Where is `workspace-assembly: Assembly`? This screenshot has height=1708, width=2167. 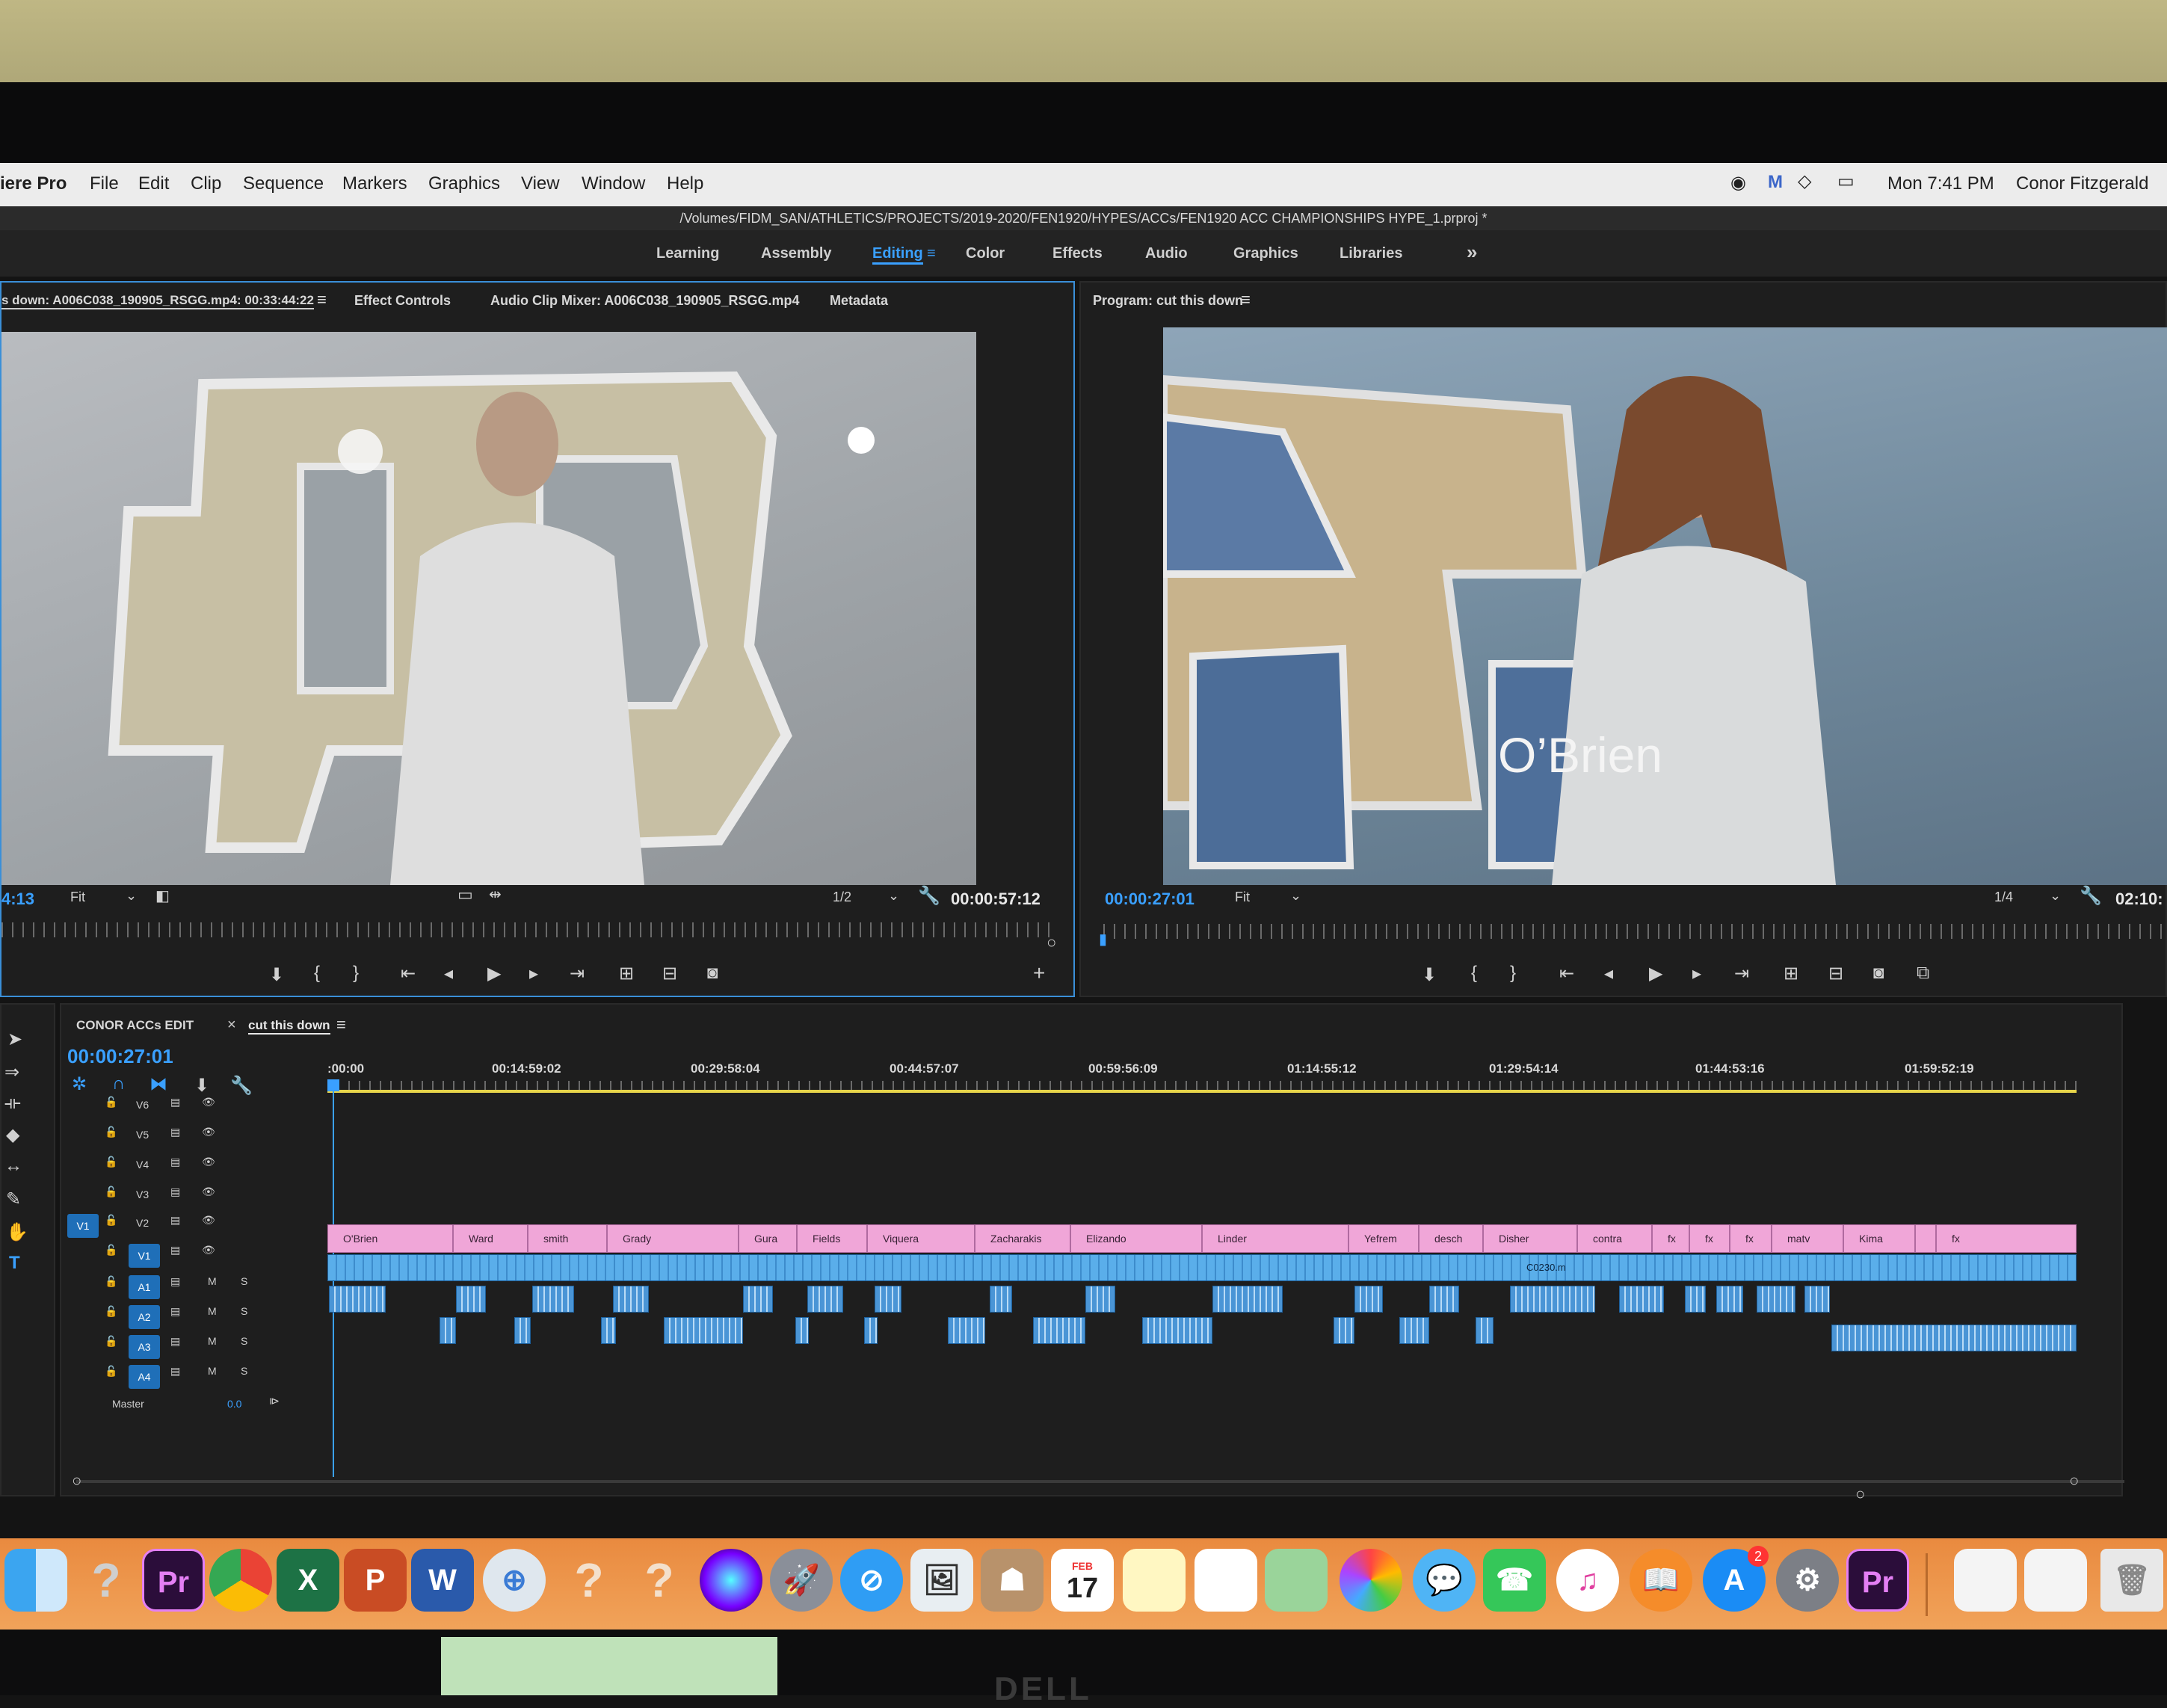
workspace-assembly: Assembly is located at coordinates (796, 253).